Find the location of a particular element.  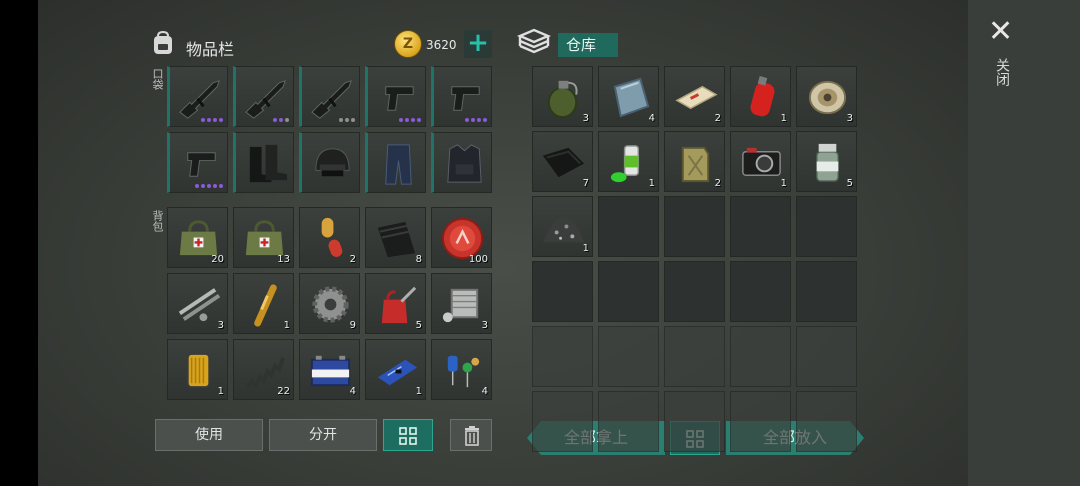

grid-icon is located at coordinates (408, 436).